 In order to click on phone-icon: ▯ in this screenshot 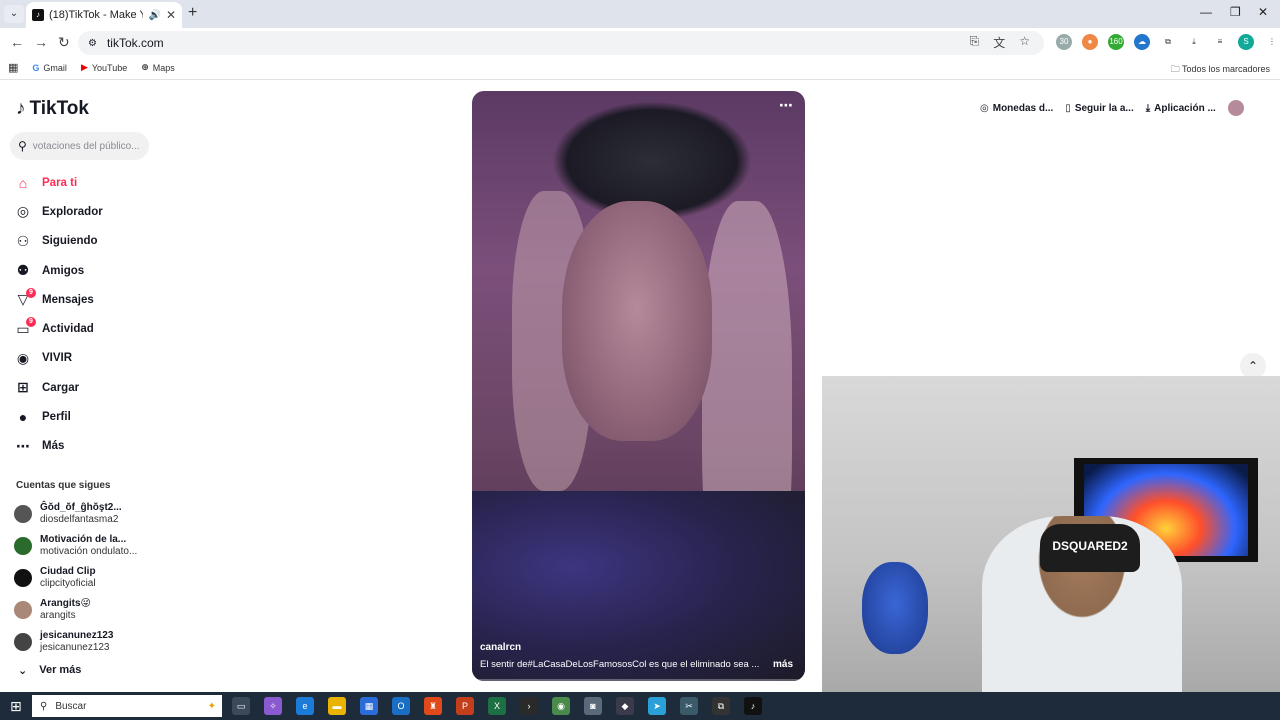, I will do `click(1068, 108)`.